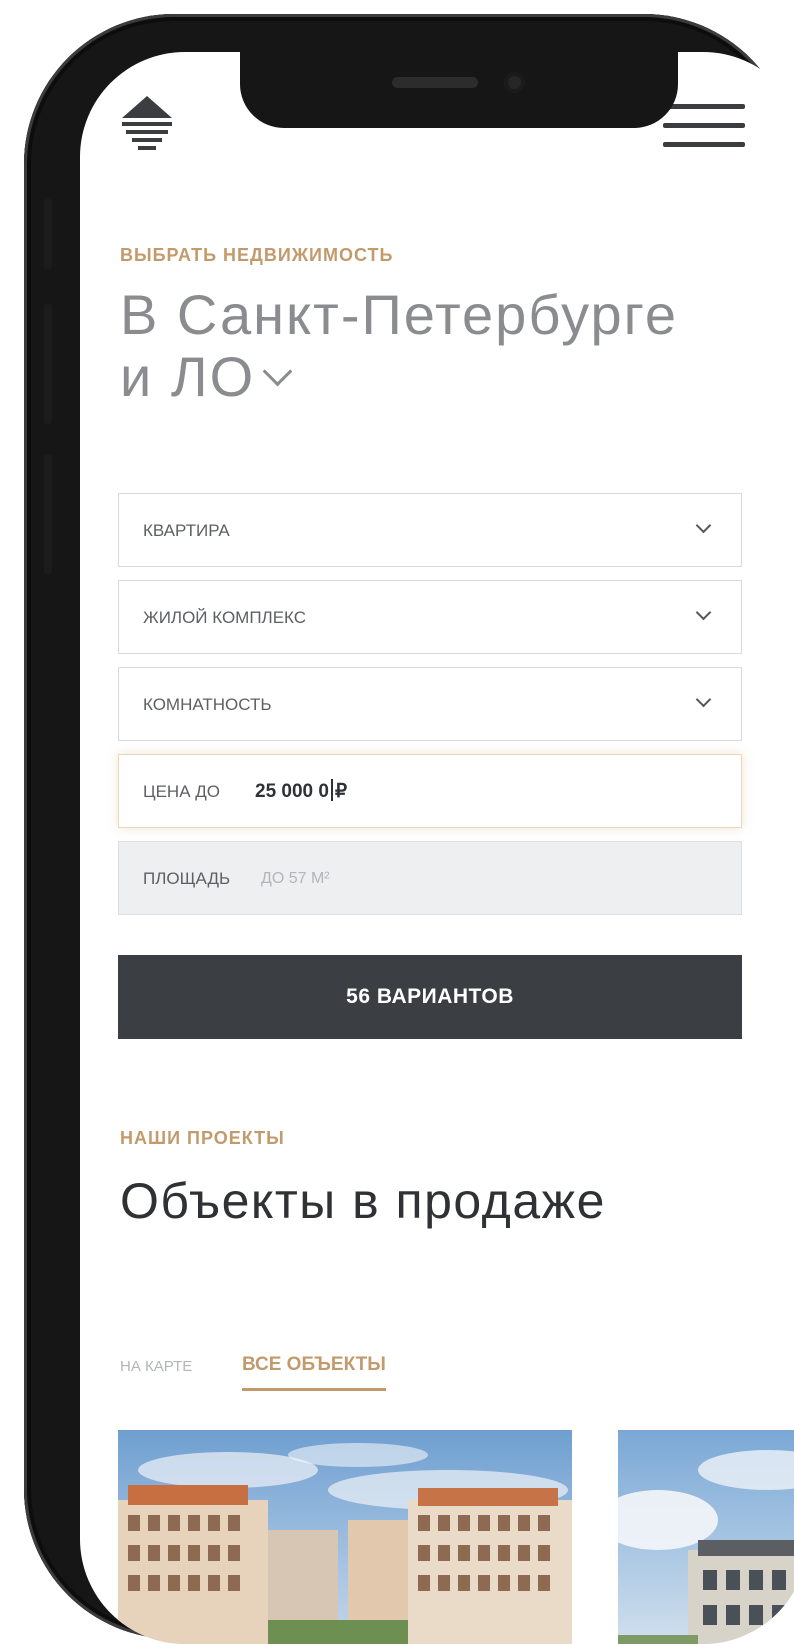 This screenshot has width=794, height=1644. I want to click on city-selector: В Санкт-Петербурге и ЛО, so click(450, 346).